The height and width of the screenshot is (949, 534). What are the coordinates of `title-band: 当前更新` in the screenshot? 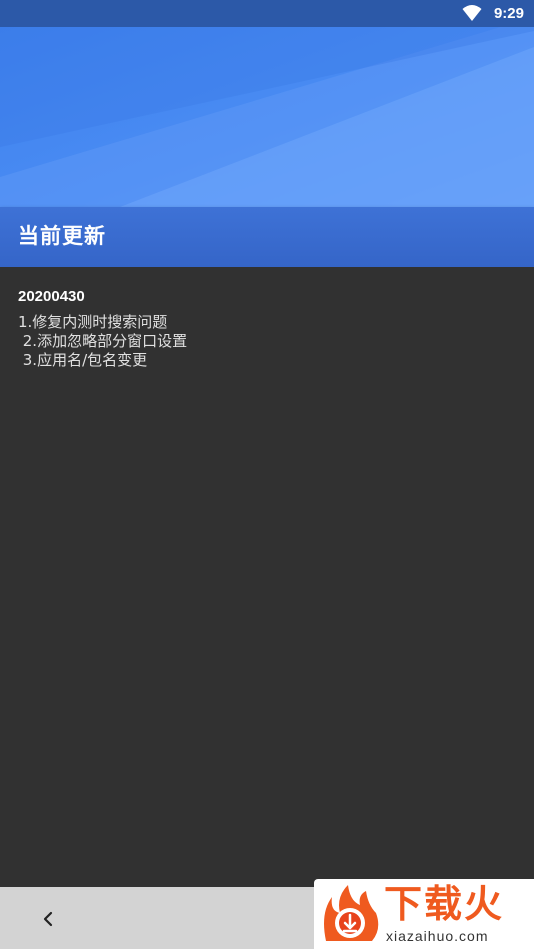 It's located at (267, 237).